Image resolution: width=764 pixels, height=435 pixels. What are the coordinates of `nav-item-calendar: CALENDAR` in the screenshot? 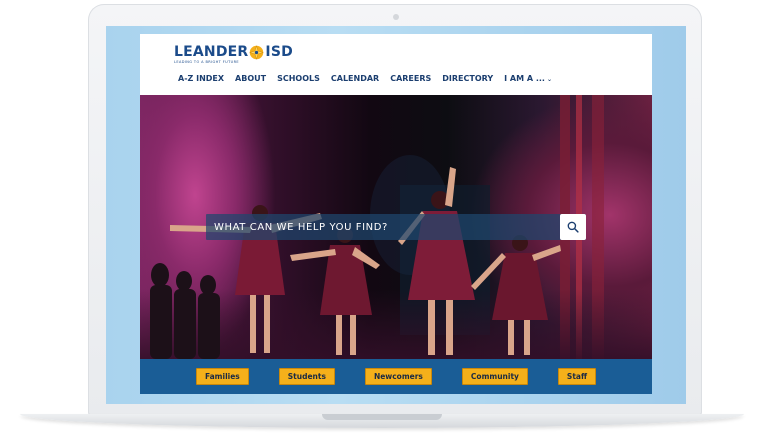 It's located at (355, 78).